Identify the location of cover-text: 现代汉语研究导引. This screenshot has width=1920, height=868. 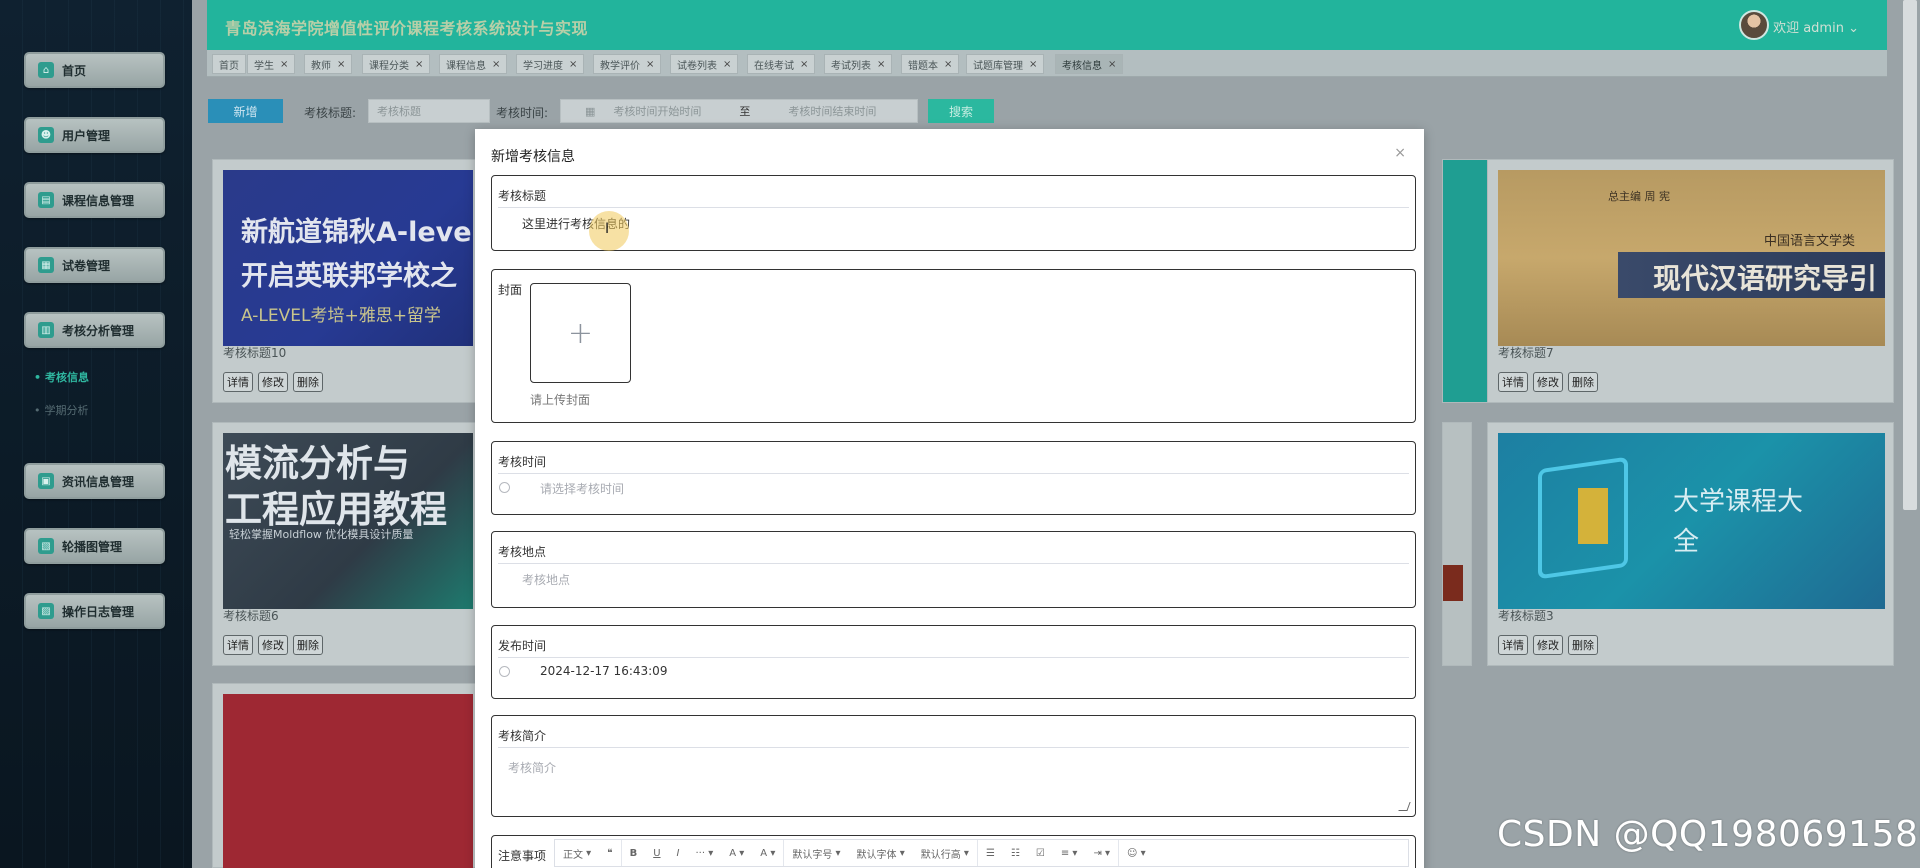
(1764, 278).